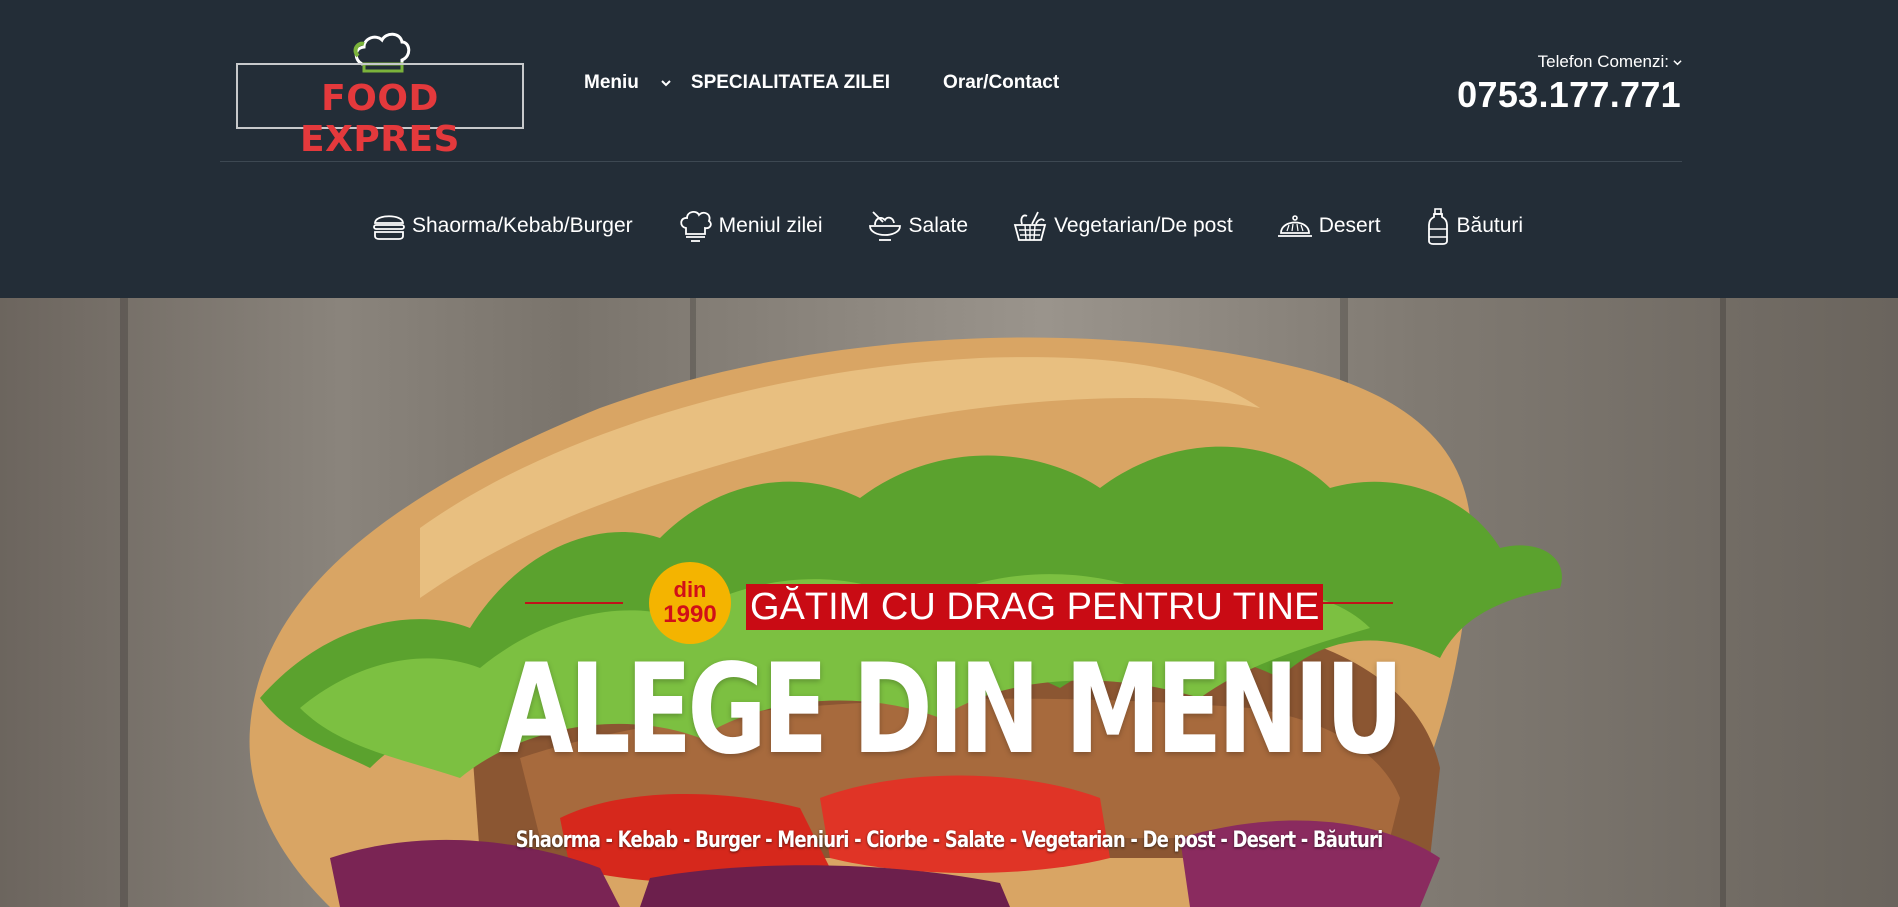 This screenshot has width=1898, height=907. What do you see at coordinates (1349, 225) in the screenshot?
I see `category-label: Desert` at bounding box center [1349, 225].